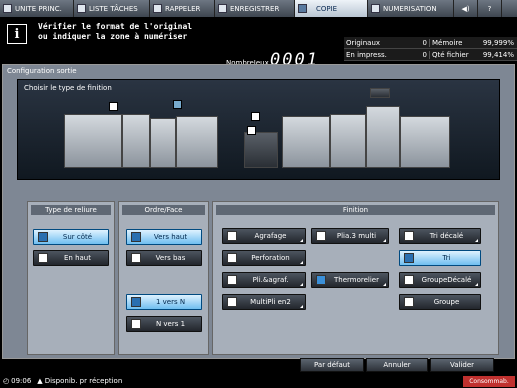  I want to click on perfect-binding-icon, so click(321, 280).